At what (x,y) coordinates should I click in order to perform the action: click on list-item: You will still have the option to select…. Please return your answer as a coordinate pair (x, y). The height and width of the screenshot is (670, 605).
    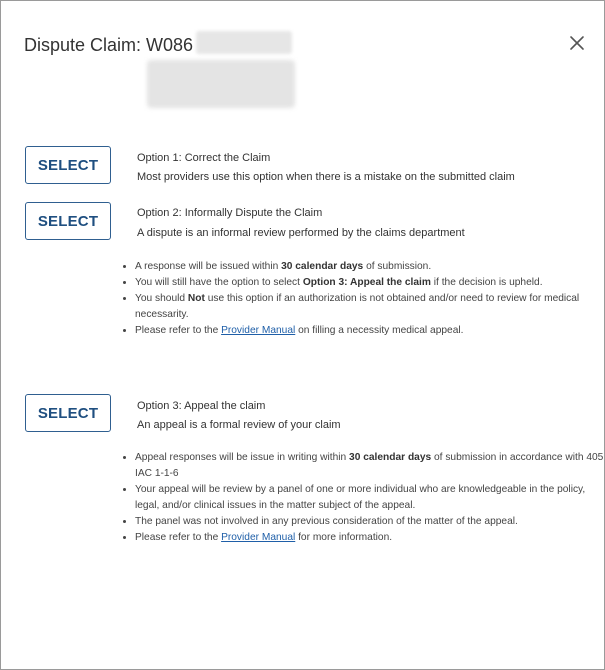
    Looking at the image, I should click on (370, 283).